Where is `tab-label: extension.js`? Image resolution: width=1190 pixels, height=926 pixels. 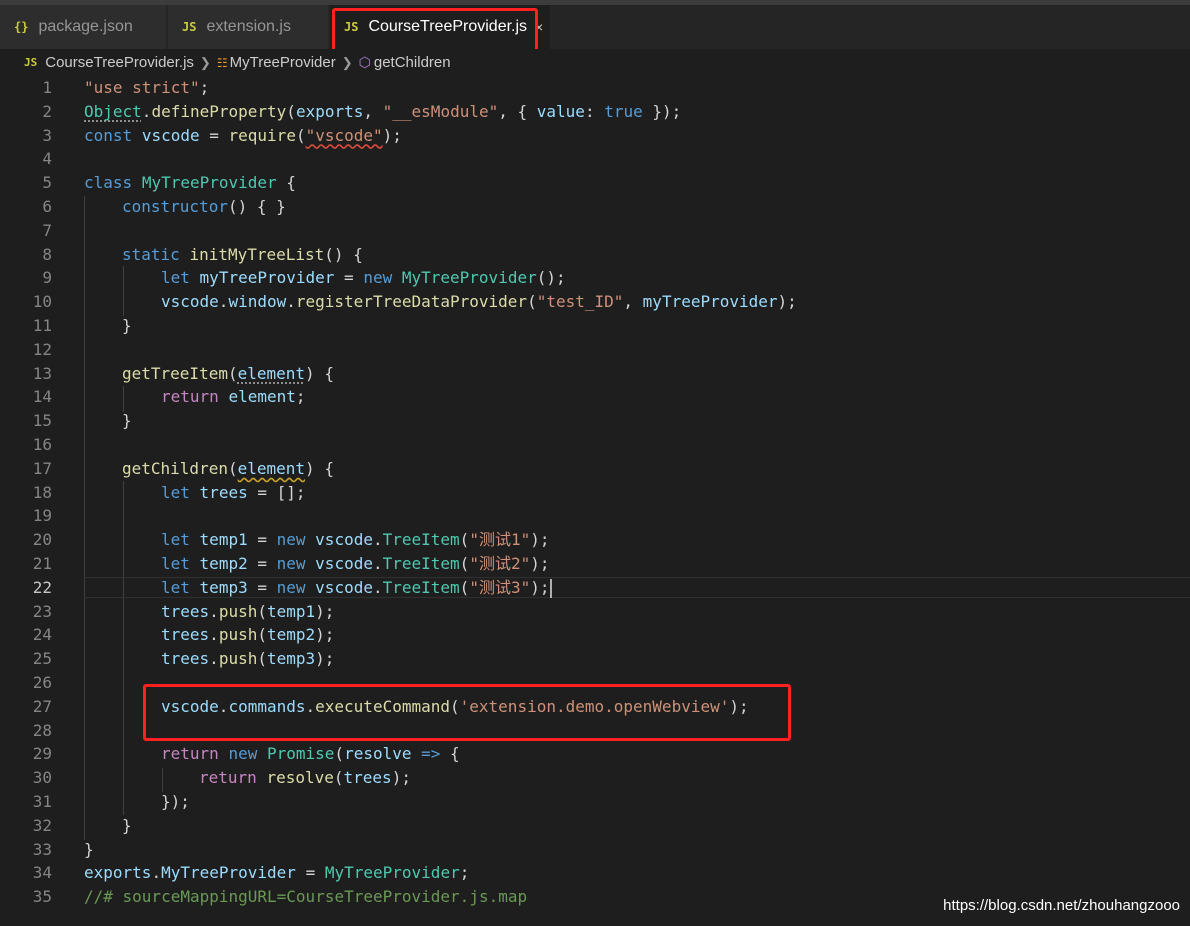
tab-label: extension.js is located at coordinates (248, 26).